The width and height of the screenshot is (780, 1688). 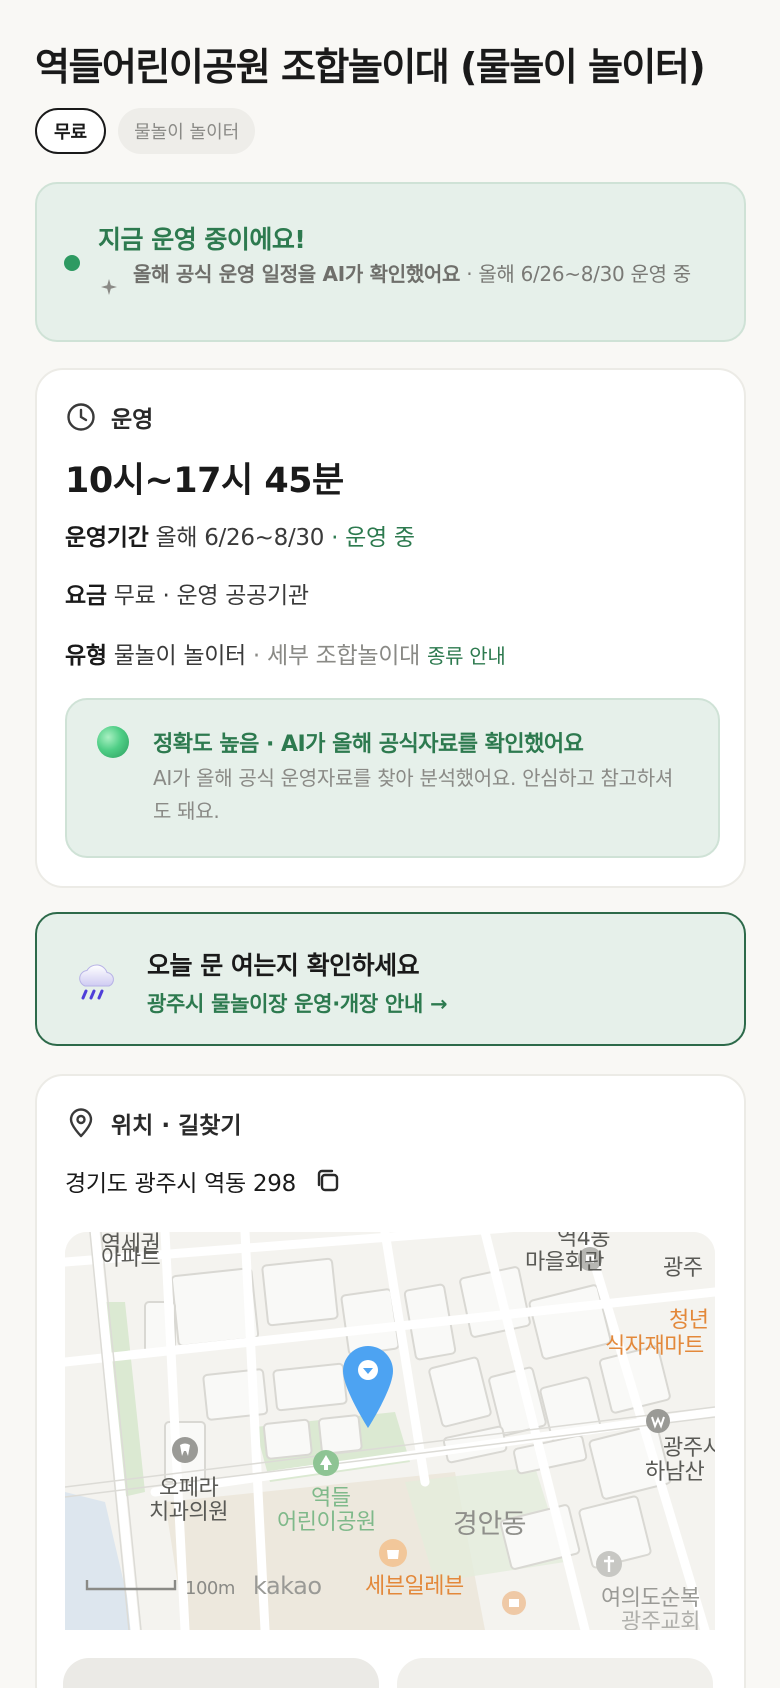 I want to click on period-row: 운영기간 올해 6/26~8/30 · 운영 중, so click(x=240, y=535).